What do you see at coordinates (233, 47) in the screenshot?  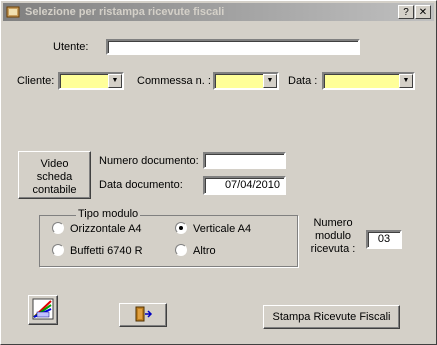 I see `utente-field` at bounding box center [233, 47].